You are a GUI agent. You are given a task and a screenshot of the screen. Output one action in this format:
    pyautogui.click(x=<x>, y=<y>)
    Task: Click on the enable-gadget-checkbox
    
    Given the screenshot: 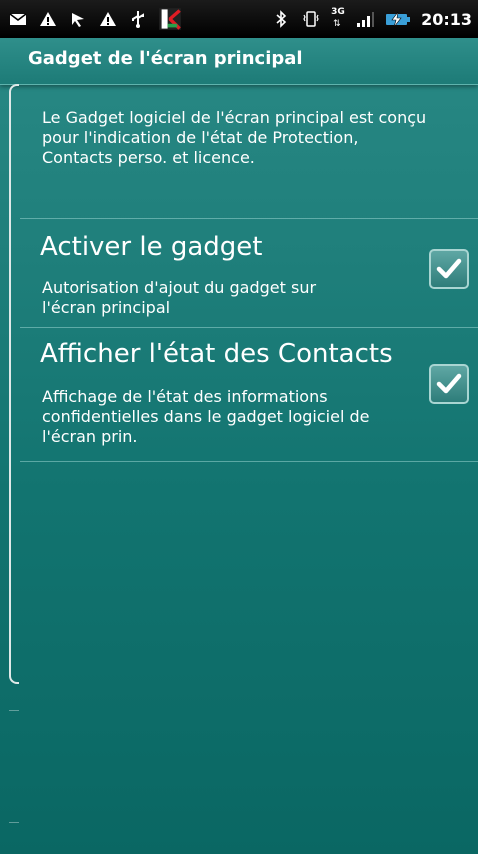 What is the action you would take?
    pyautogui.click(x=449, y=269)
    